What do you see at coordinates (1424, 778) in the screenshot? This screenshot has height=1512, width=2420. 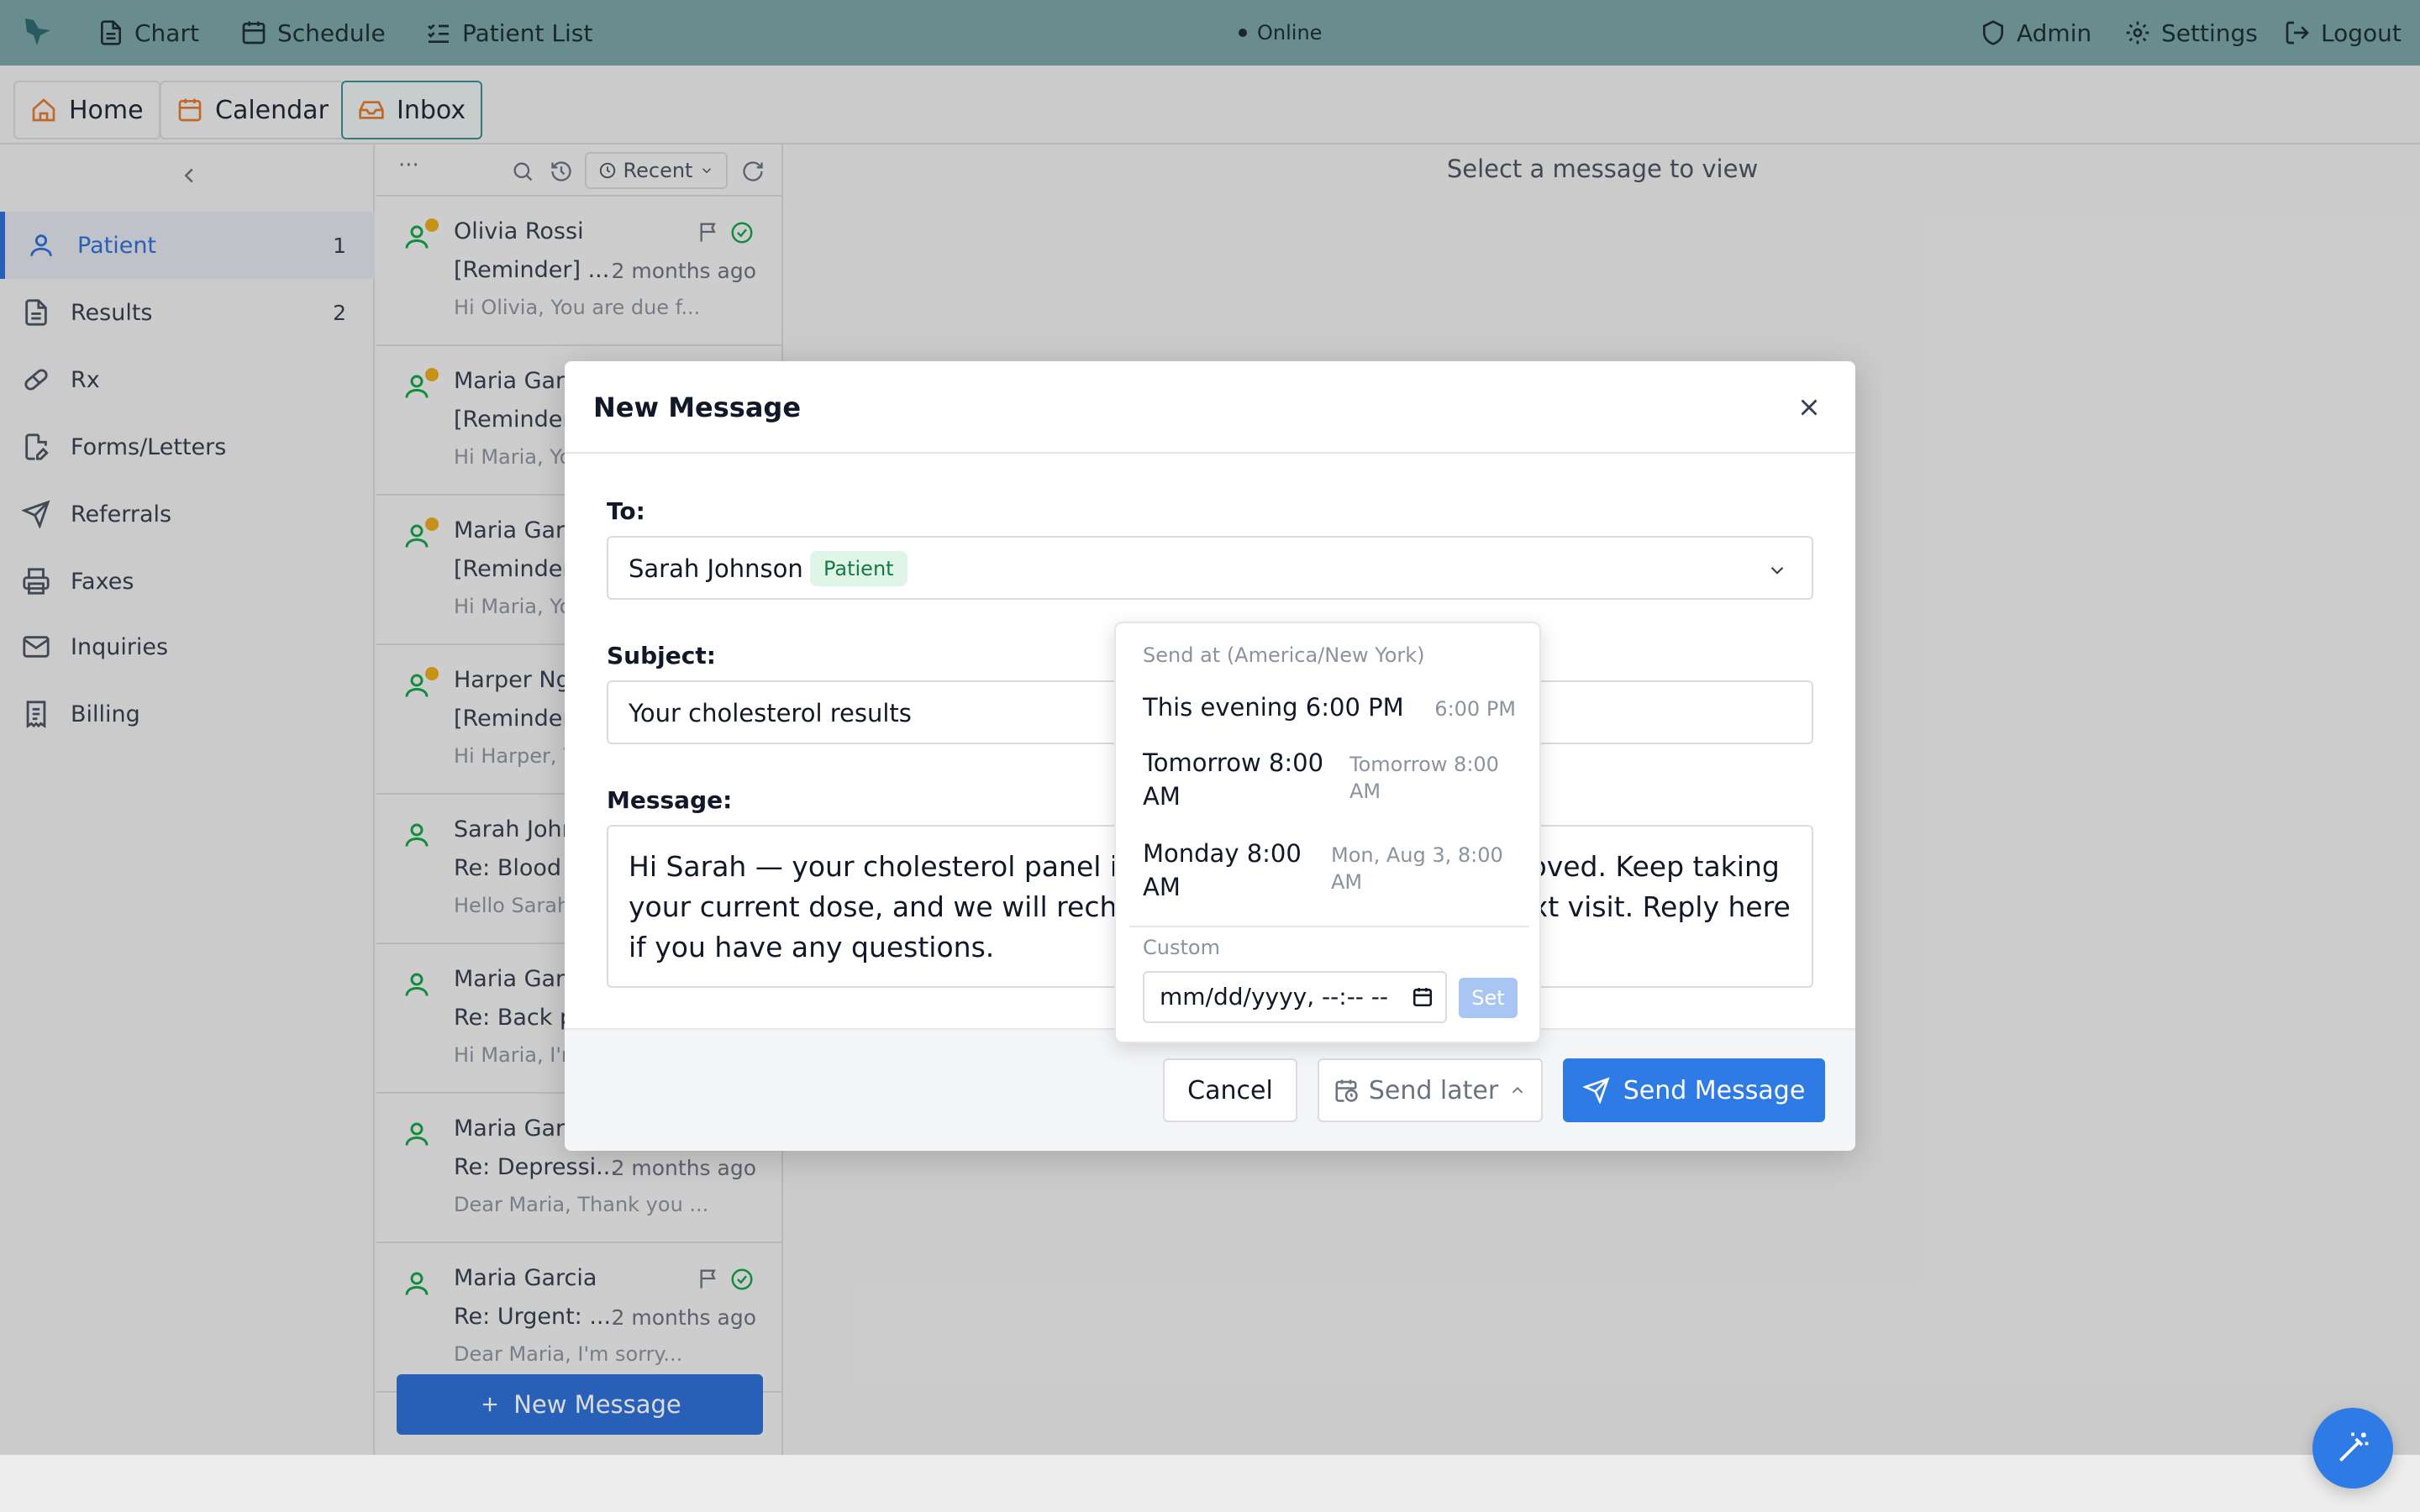 I see `send-option-detail: Tomorrow 8:00 AM` at bounding box center [1424, 778].